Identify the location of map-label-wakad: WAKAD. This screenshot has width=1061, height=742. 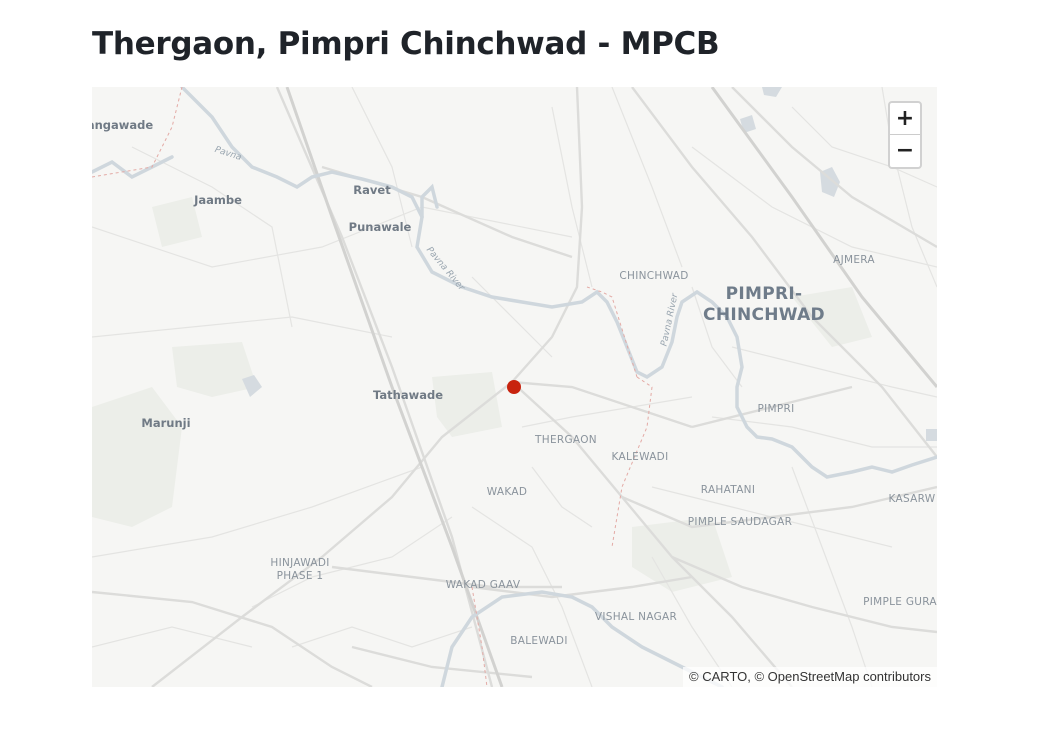
(507, 492).